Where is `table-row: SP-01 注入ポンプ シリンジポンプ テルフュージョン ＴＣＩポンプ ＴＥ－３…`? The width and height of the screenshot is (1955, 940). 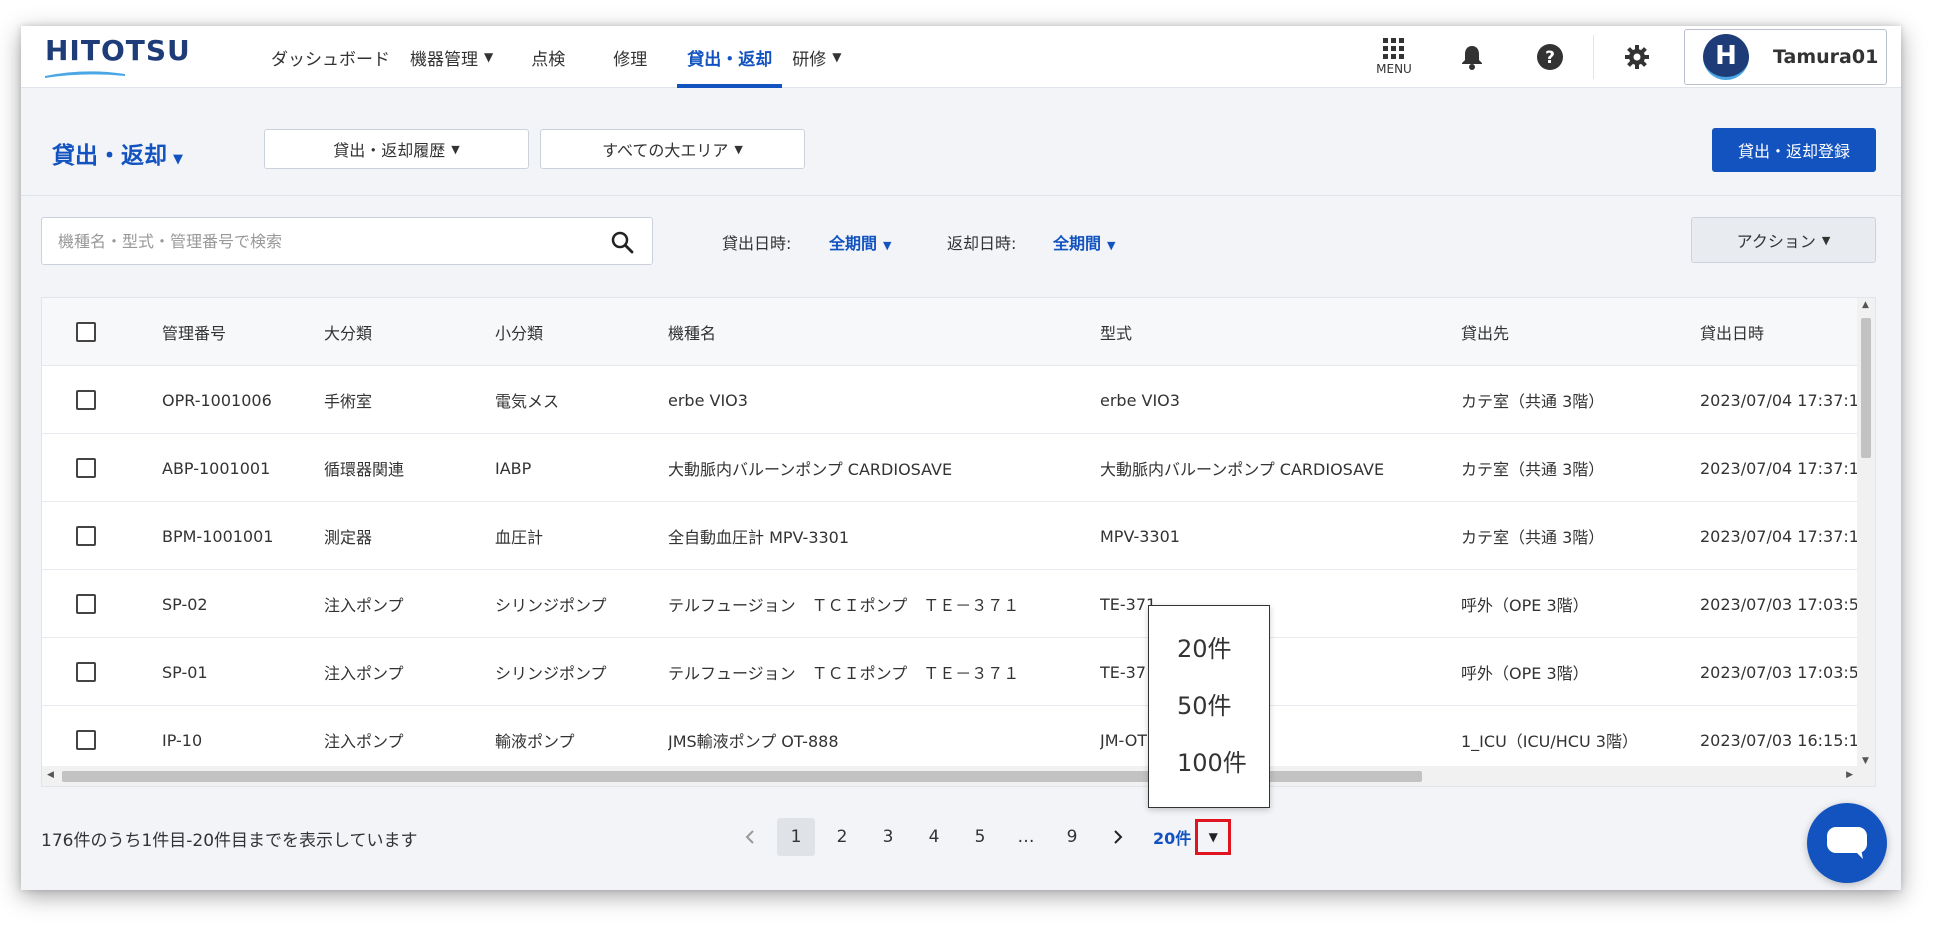 table-row: SP-01 注入ポンプ シリンジポンプ テルフュージョン ＴＣＩポンプ ＴＥ－３… is located at coordinates (950, 672).